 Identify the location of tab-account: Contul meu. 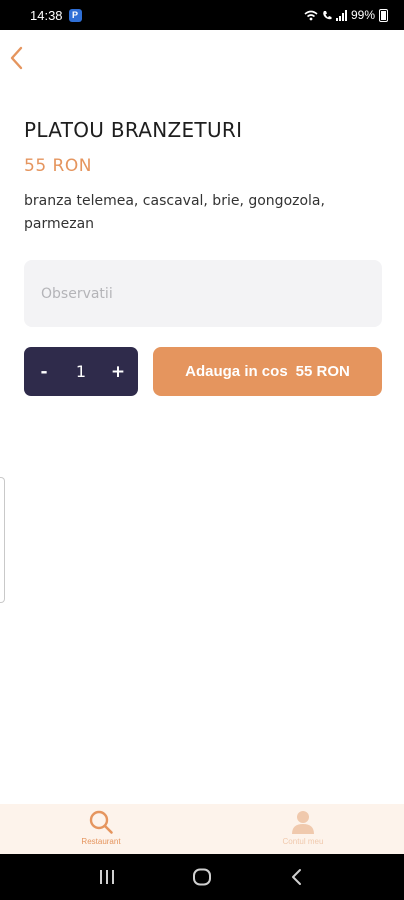
(303, 829).